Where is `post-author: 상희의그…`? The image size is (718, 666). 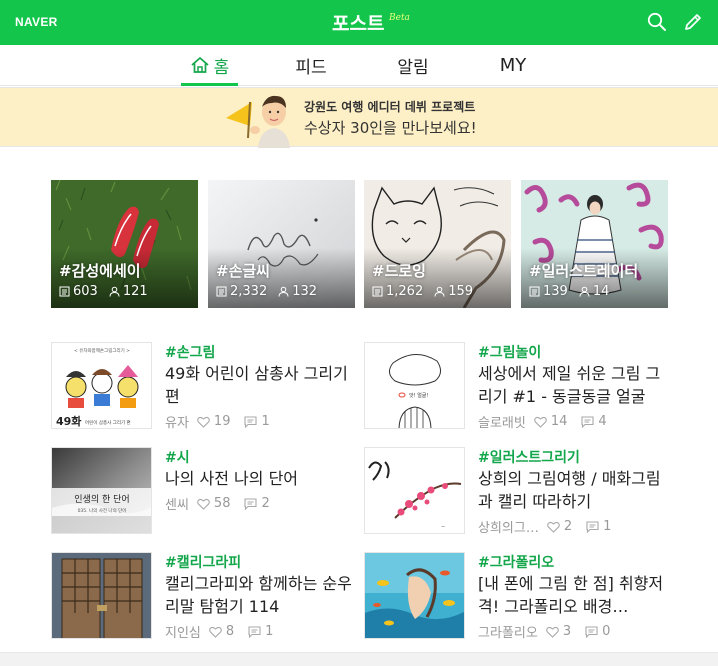 post-author: 상희의그… is located at coordinates (508, 526).